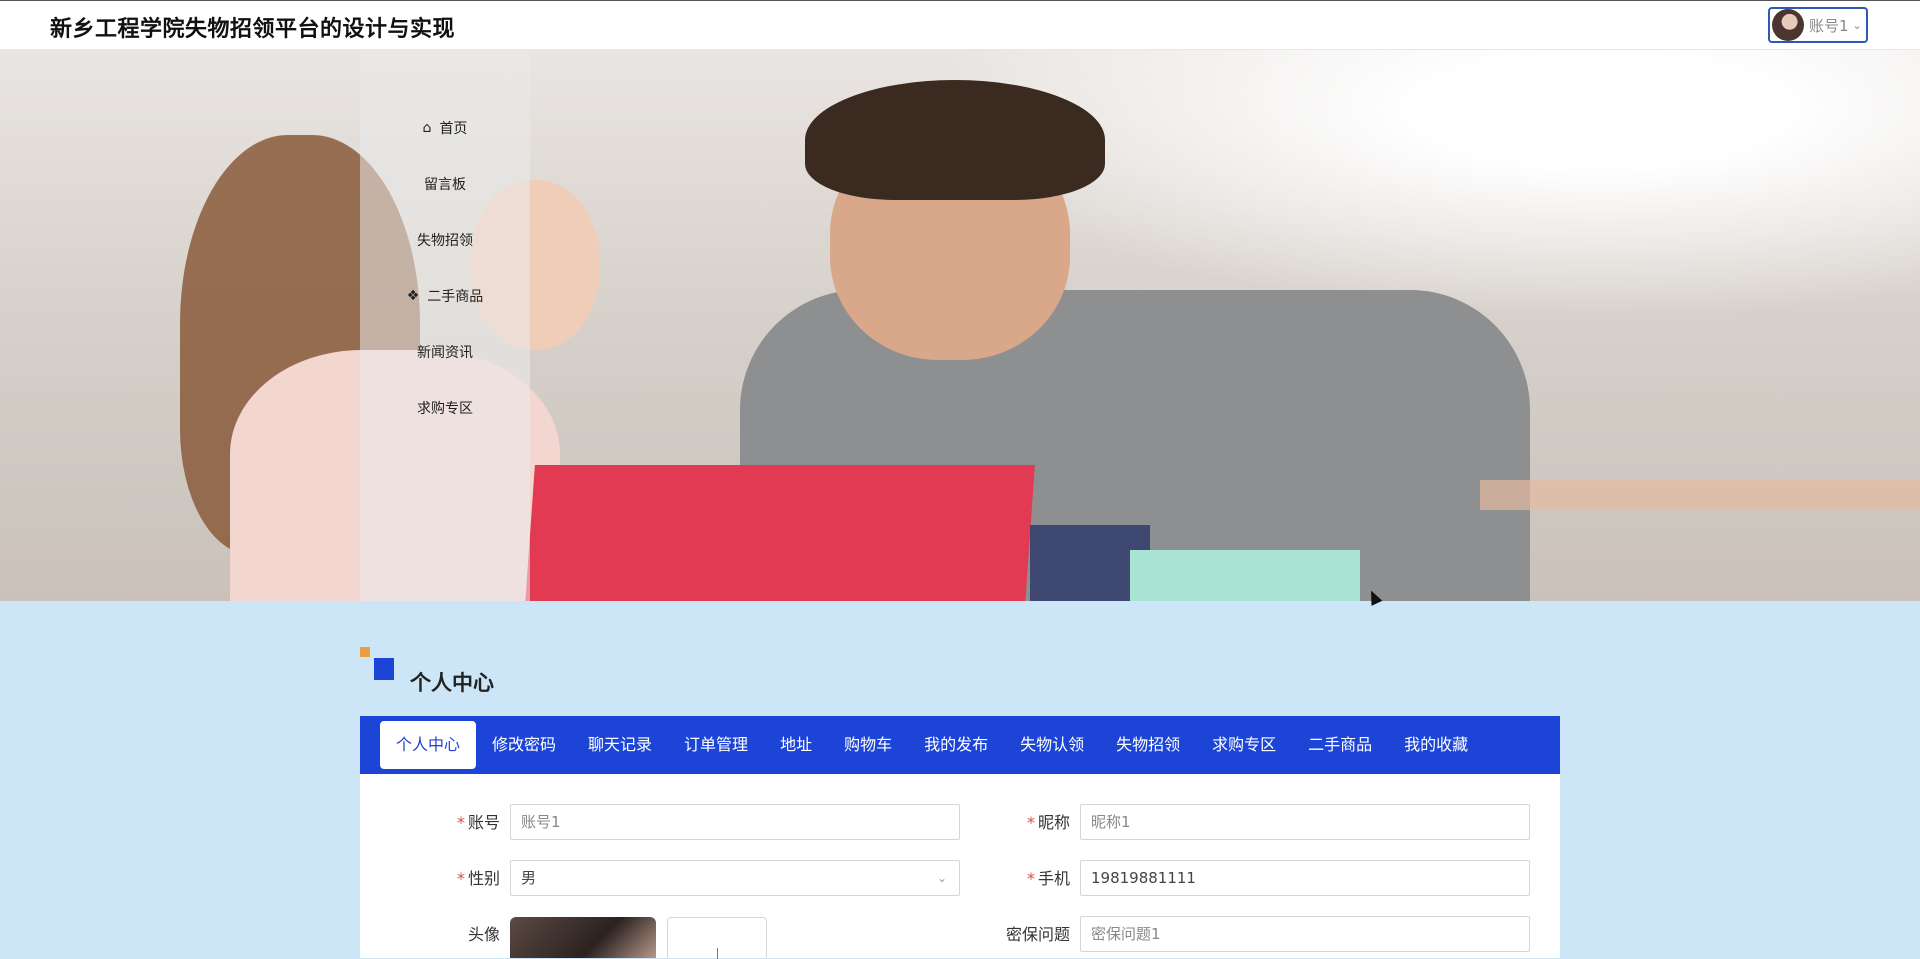  I want to click on nav-item-message-board: 留言板, so click(445, 184).